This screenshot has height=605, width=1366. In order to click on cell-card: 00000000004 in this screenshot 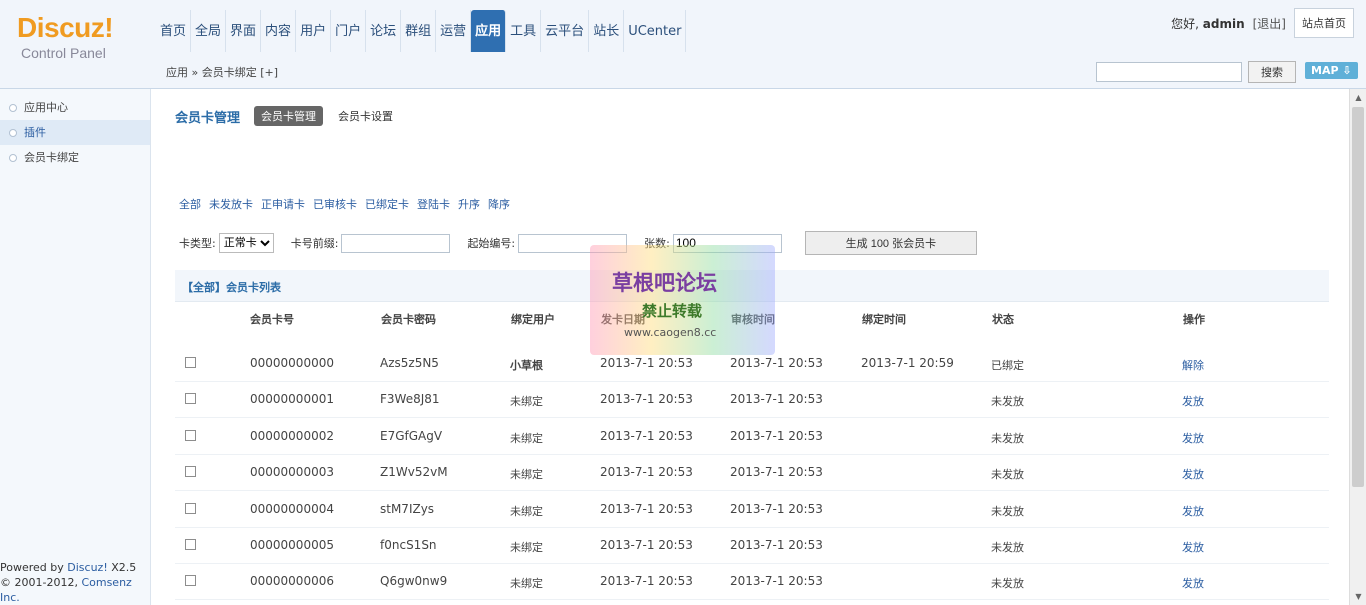, I will do `click(292, 508)`.